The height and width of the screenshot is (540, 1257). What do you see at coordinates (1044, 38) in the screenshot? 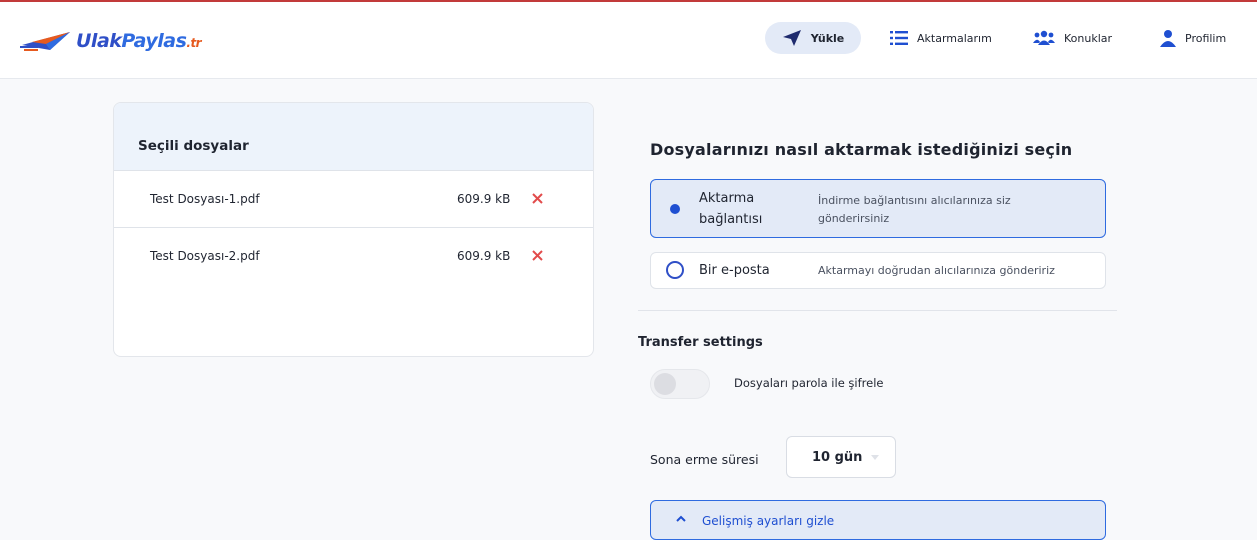
I see `users-icon` at bounding box center [1044, 38].